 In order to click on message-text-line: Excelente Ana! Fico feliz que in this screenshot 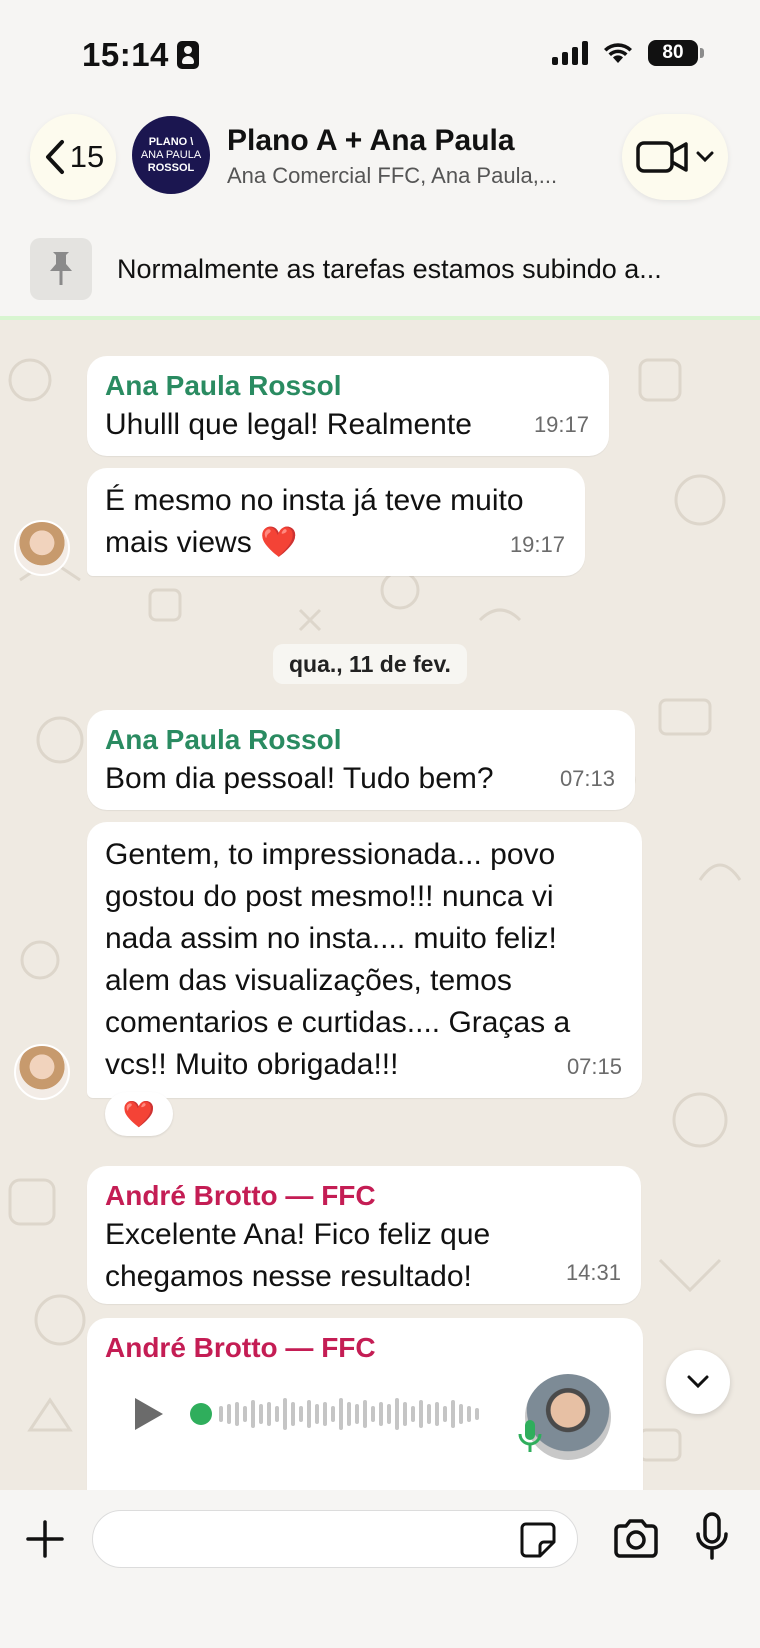, I will do `click(298, 1234)`.